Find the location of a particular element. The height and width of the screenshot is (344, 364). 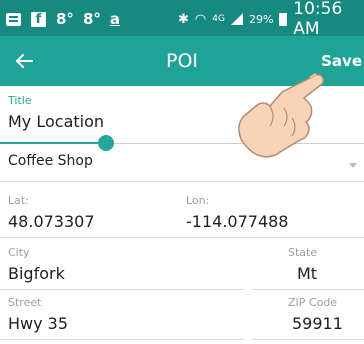

bluetooth-icon: ✱ is located at coordinates (183, 19).